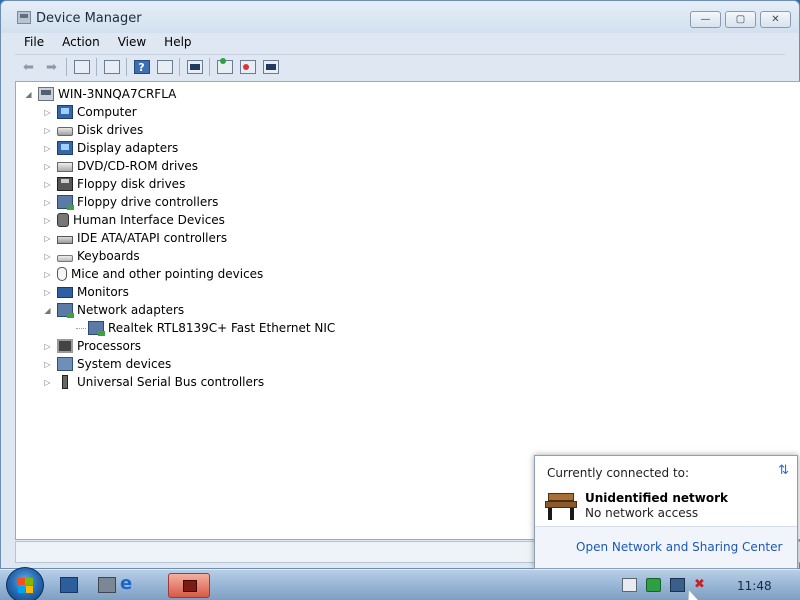 This screenshot has height=600, width=800. I want to click on maximize-icon: ▢, so click(740, 19).